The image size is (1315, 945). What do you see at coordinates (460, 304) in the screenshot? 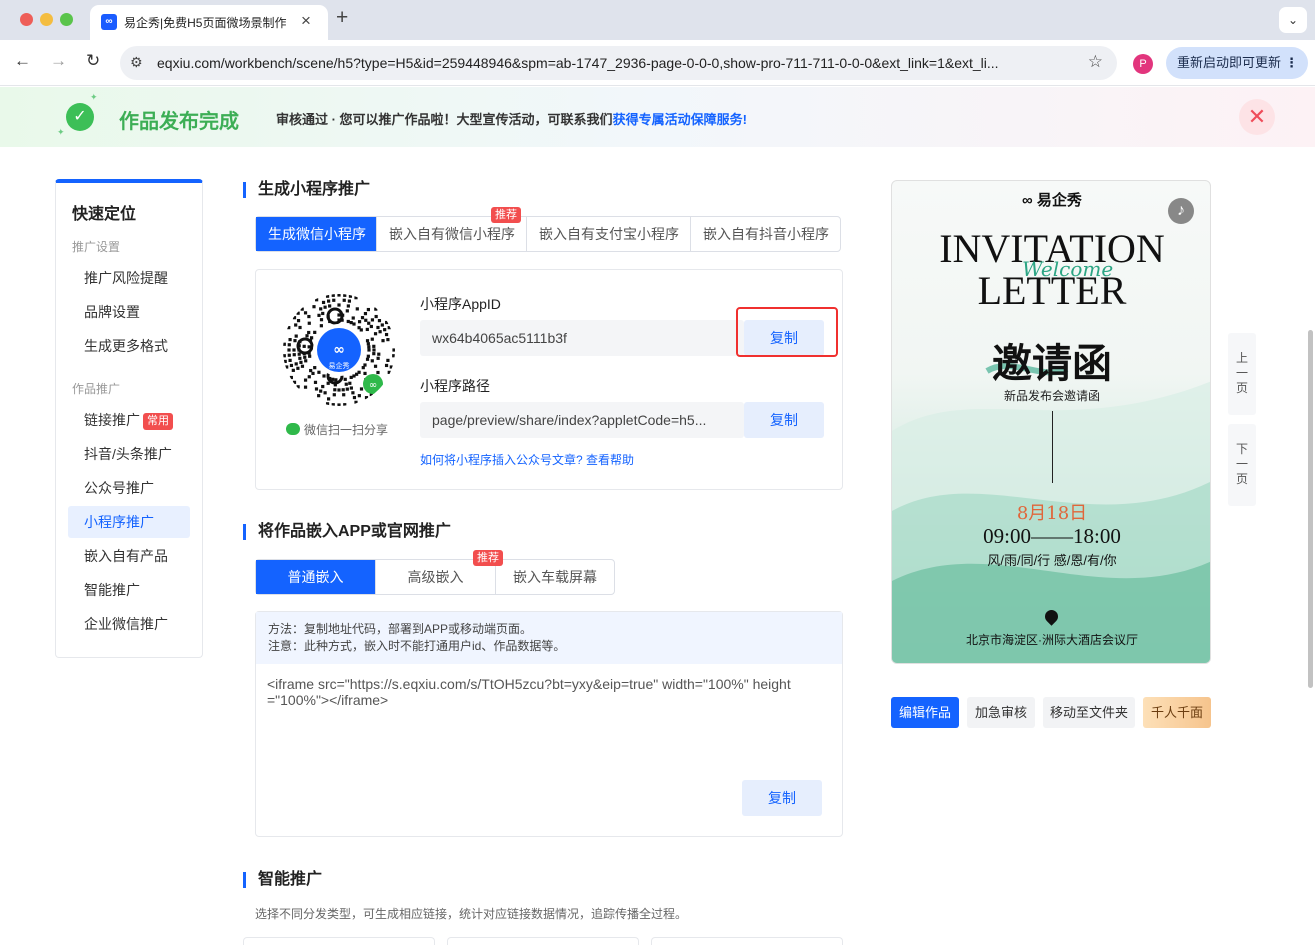
I see `appid-label: 小程序AppID` at bounding box center [460, 304].